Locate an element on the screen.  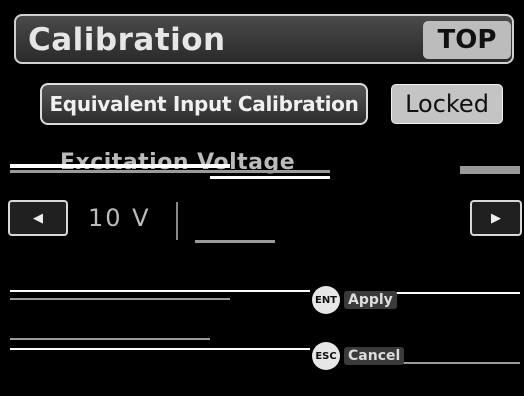
increase-button: ▶ is located at coordinates (496, 218).